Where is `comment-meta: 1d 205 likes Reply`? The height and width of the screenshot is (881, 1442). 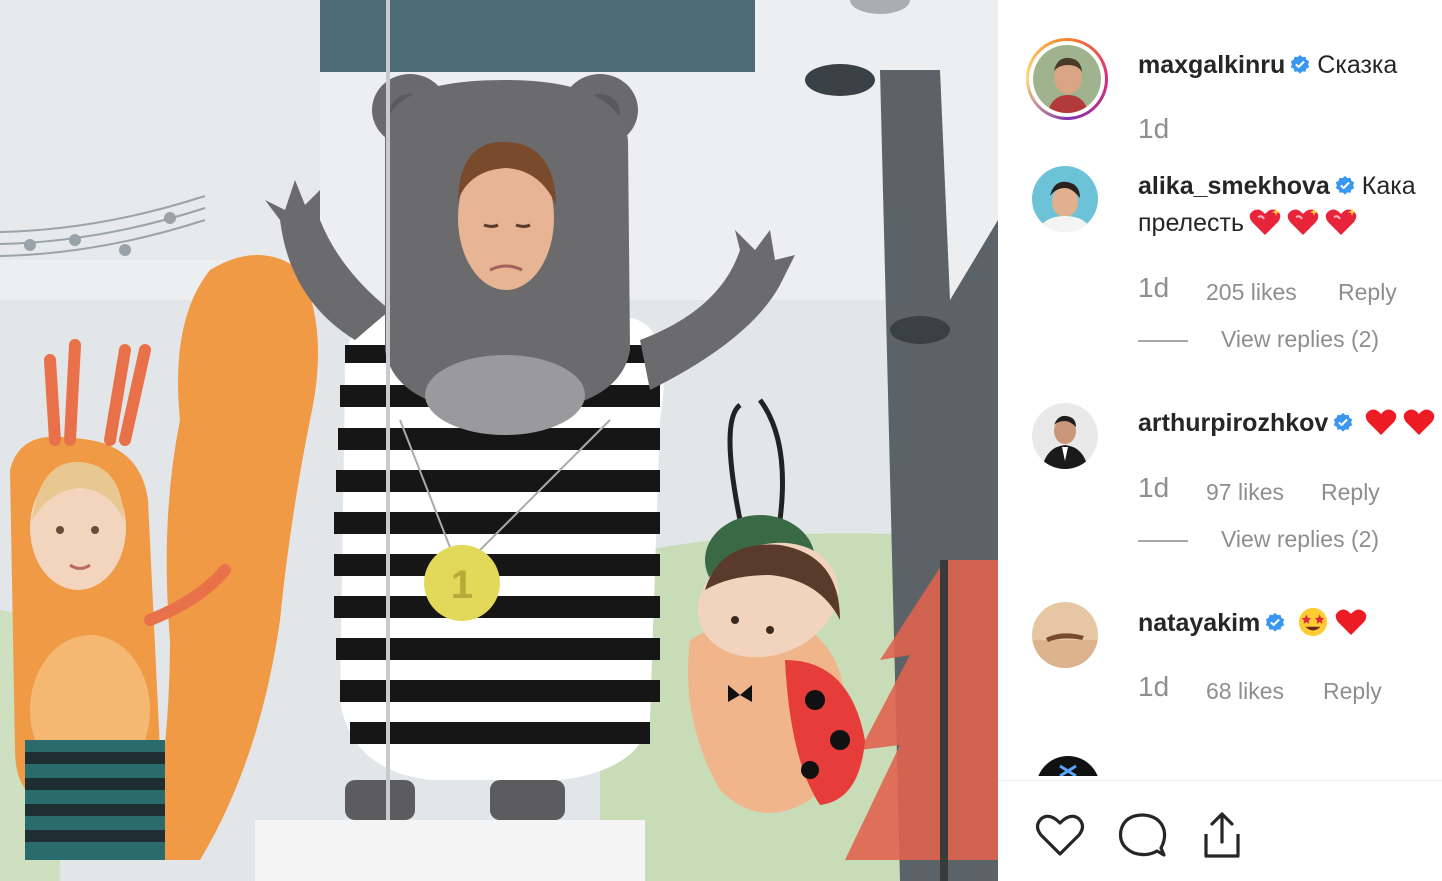
comment-meta: 1d 205 likes Reply is located at coordinates (1267, 288).